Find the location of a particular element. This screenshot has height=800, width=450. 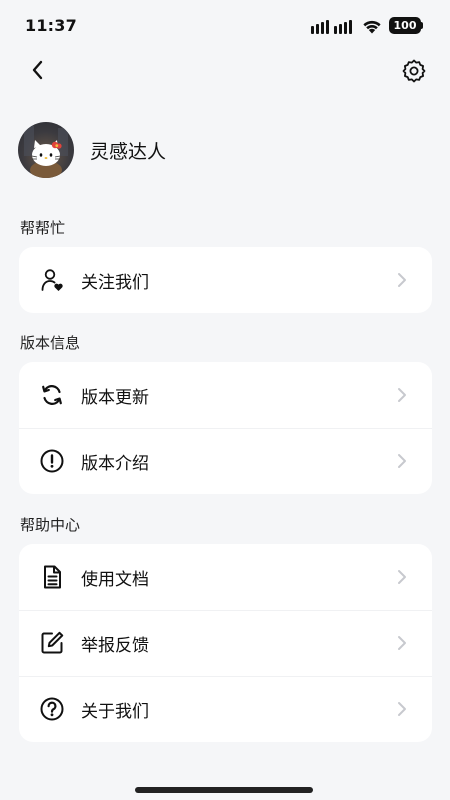

profile-header: 灵感达人 is located at coordinates (92, 150).